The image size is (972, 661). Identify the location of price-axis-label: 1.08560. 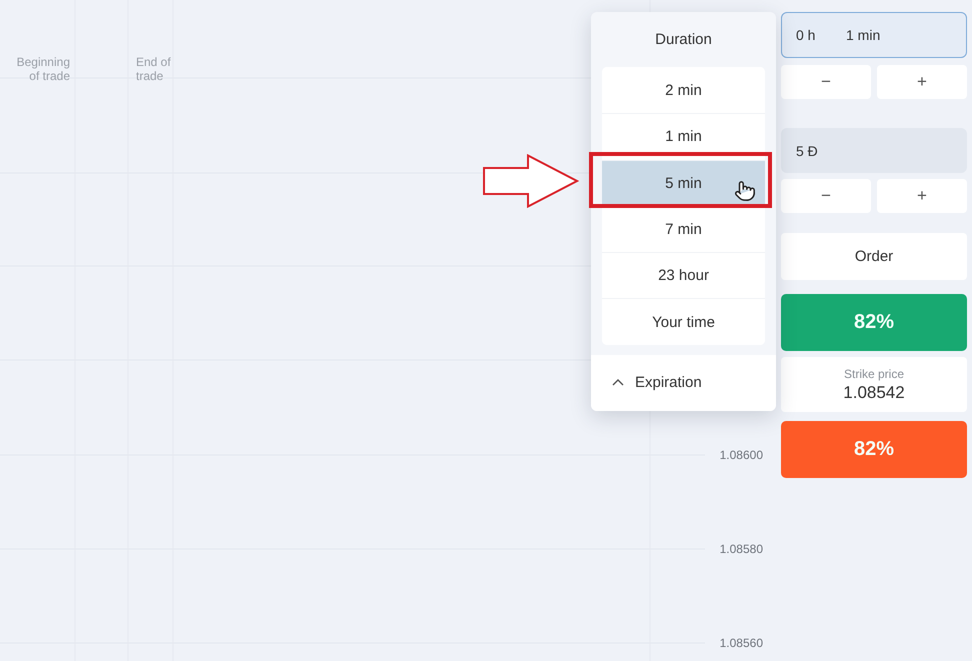
(741, 643).